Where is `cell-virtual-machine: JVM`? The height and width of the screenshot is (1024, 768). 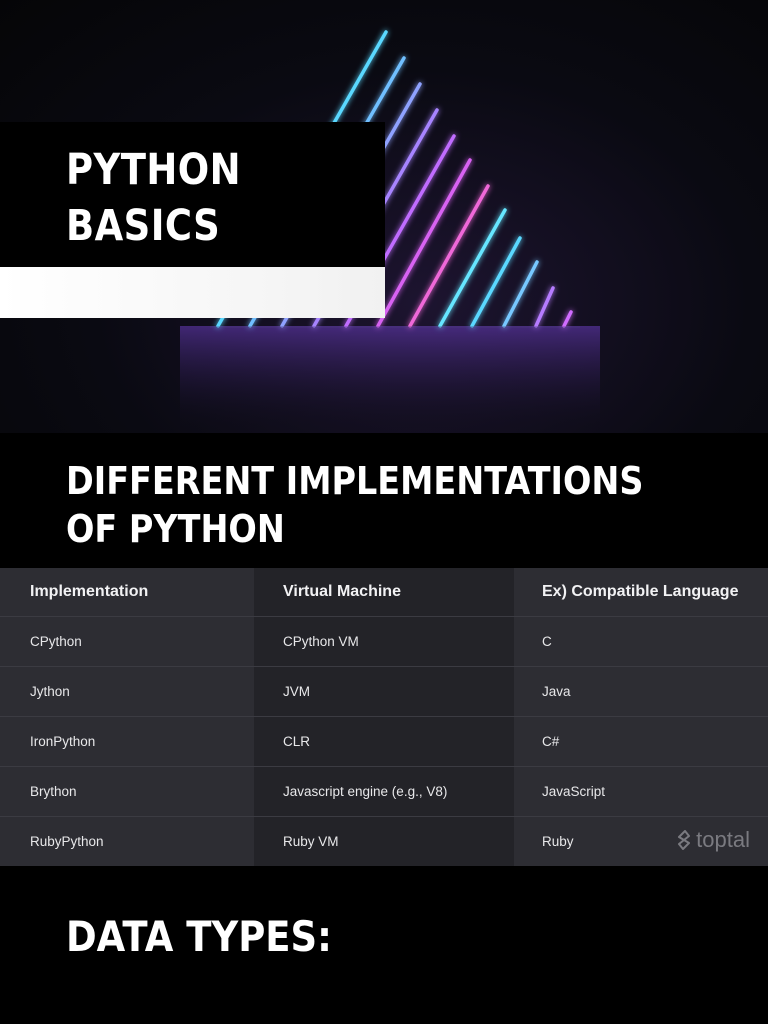 cell-virtual-machine: JVM is located at coordinates (384, 691).